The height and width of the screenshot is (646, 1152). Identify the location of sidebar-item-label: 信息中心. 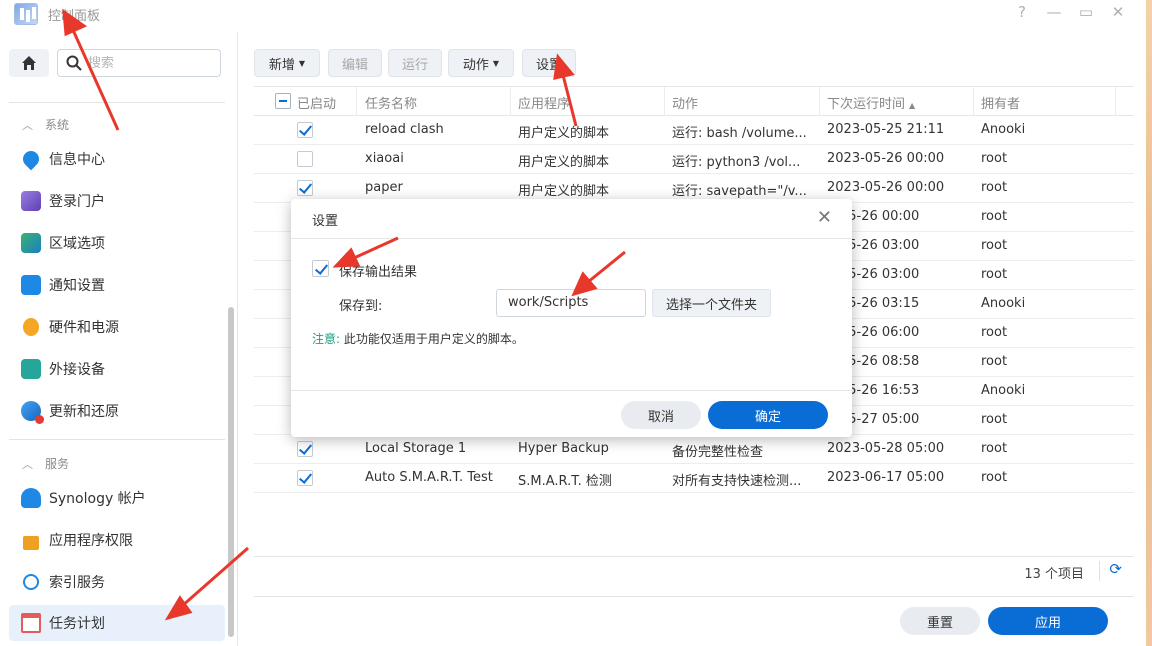
(77, 160).